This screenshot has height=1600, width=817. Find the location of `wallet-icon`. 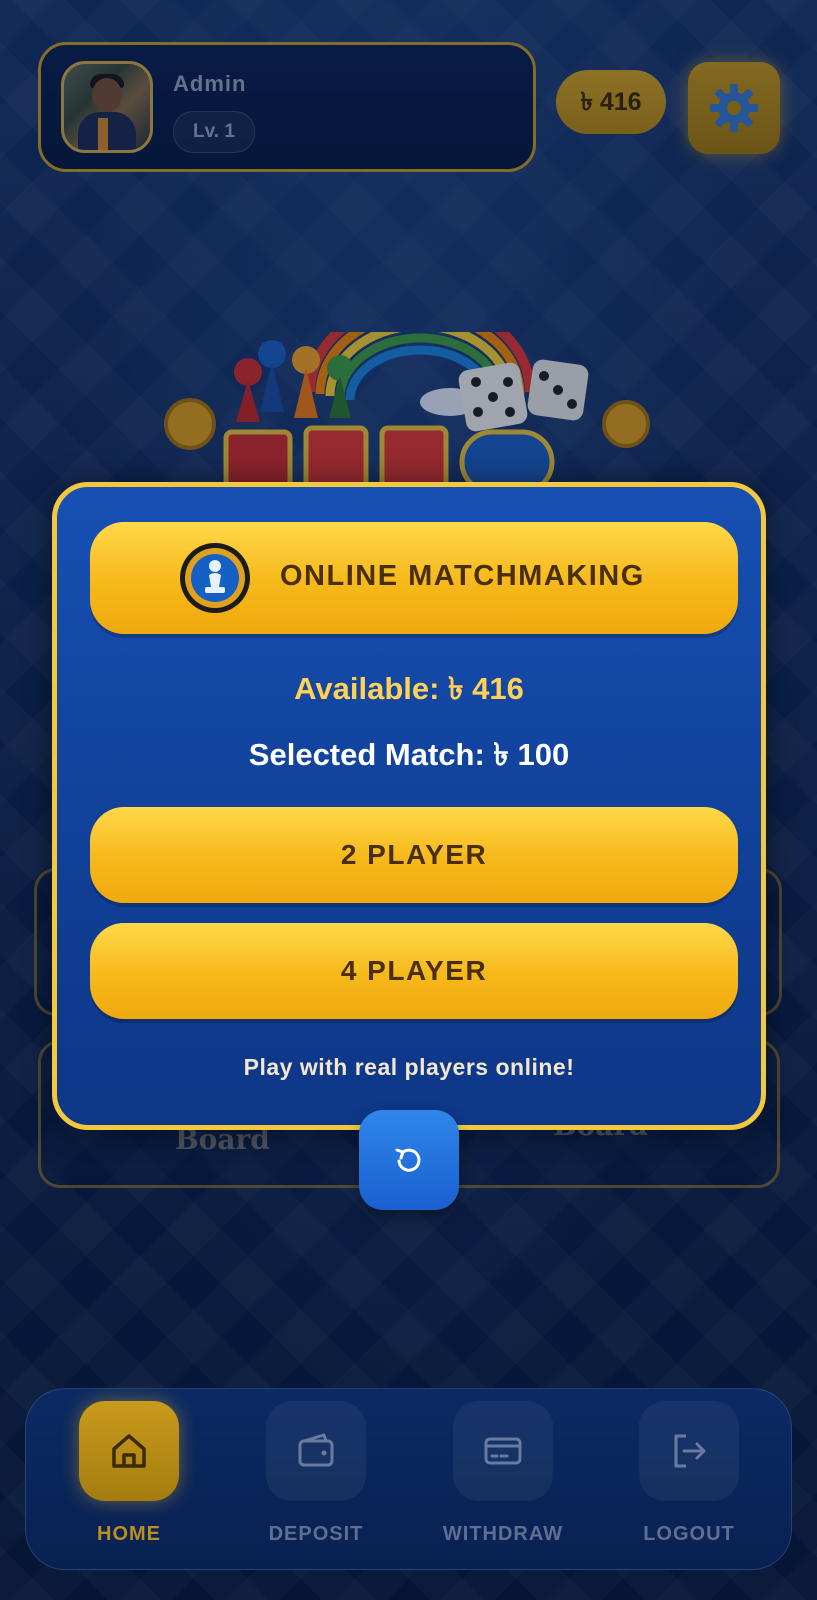

wallet-icon is located at coordinates (316, 1450).